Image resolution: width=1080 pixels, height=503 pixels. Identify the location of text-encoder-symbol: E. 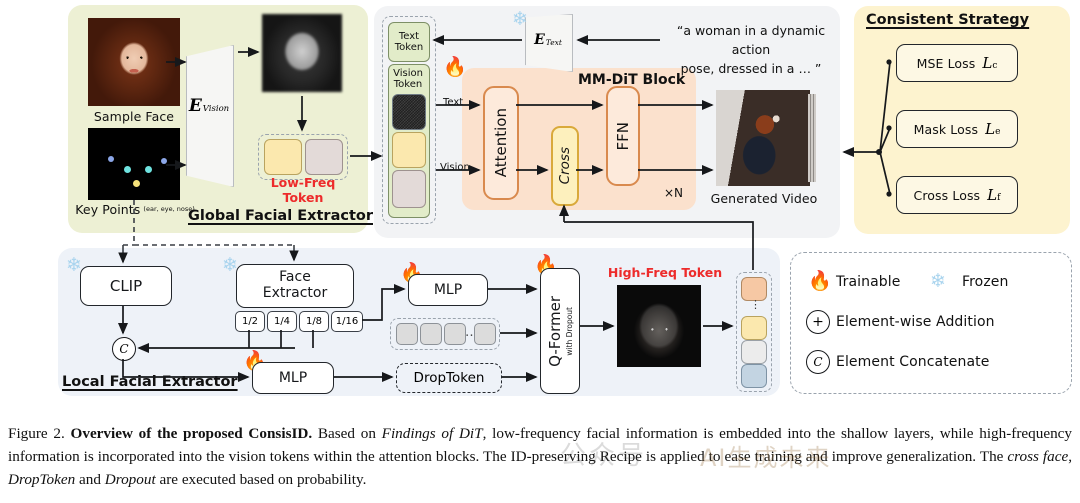
(539, 40).